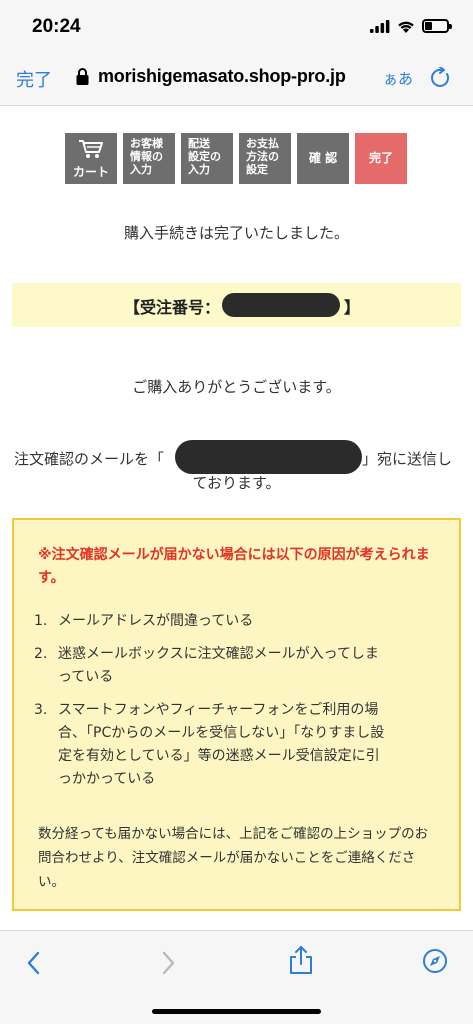 This screenshot has height=1024, width=473. What do you see at coordinates (398, 78) in the screenshot?
I see `text-size-button: ぁあ` at bounding box center [398, 78].